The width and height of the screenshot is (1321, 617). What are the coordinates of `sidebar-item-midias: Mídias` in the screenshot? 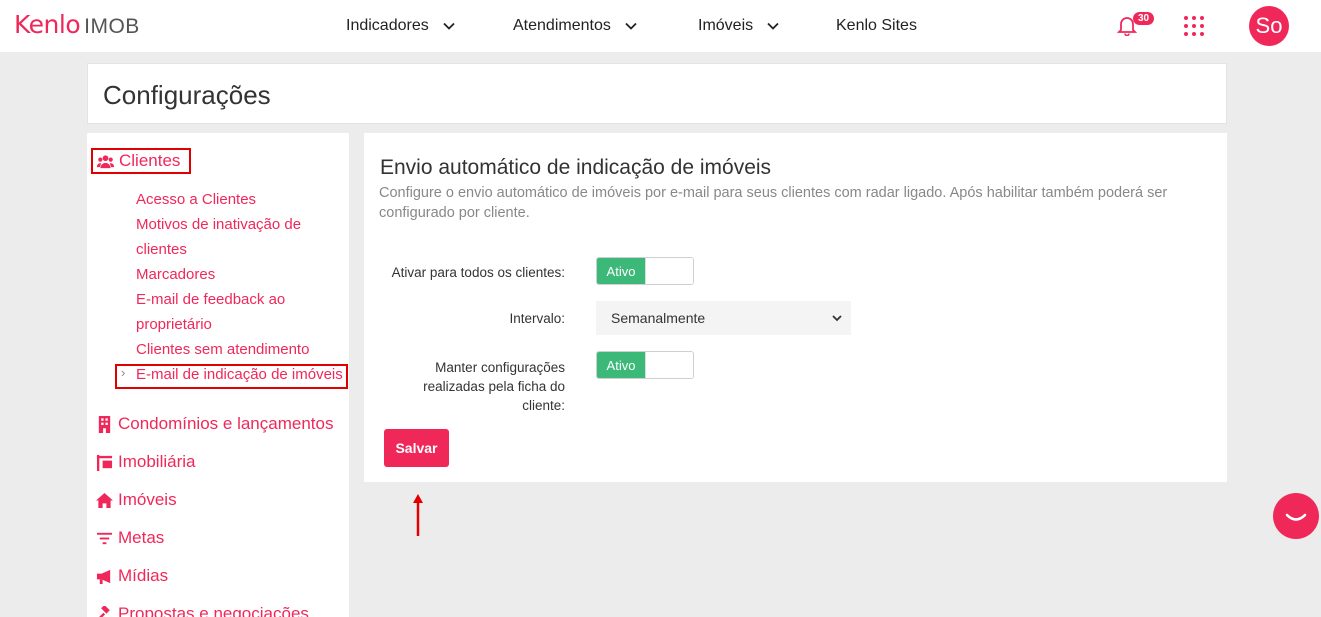 It's located at (132, 576).